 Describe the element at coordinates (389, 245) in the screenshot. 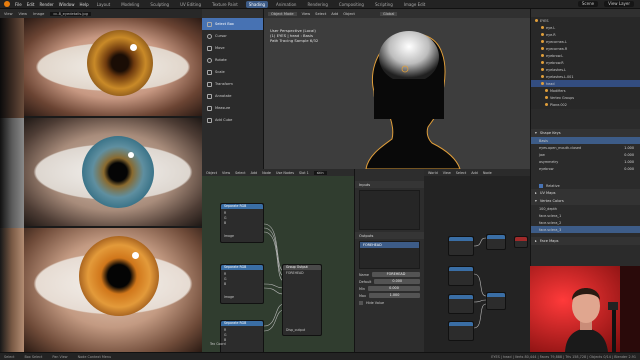

I see `output-item: FOREHEAD` at that location.